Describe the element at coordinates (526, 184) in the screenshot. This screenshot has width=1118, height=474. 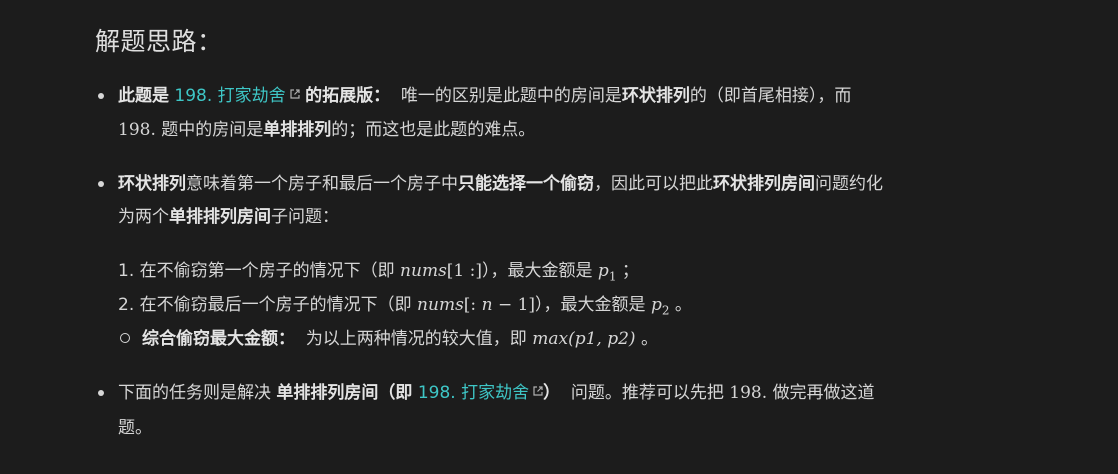
I see `bold-text: 只能选择一个偷窃` at that location.